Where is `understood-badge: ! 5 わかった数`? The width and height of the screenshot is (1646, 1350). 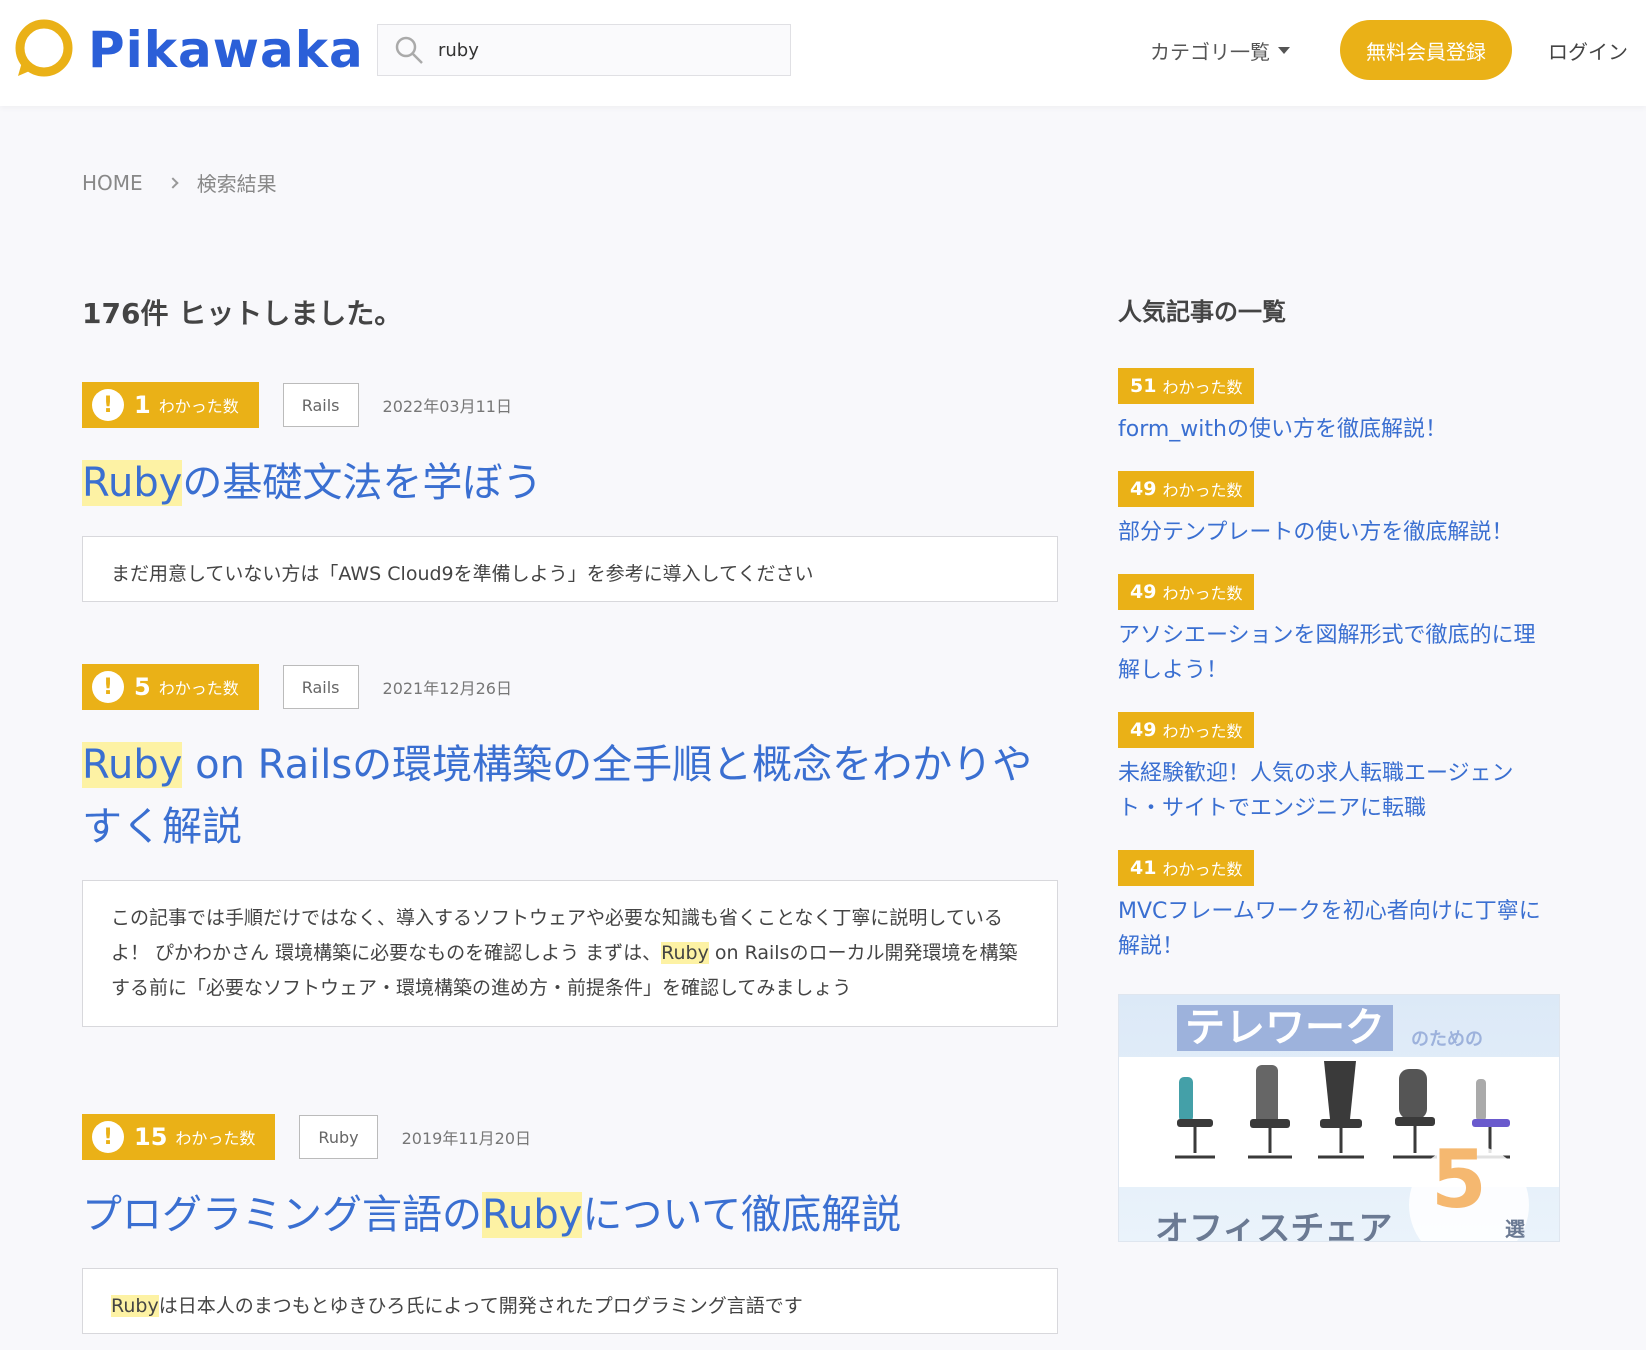 understood-badge: ! 5 わかった数 is located at coordinates (170, 687).